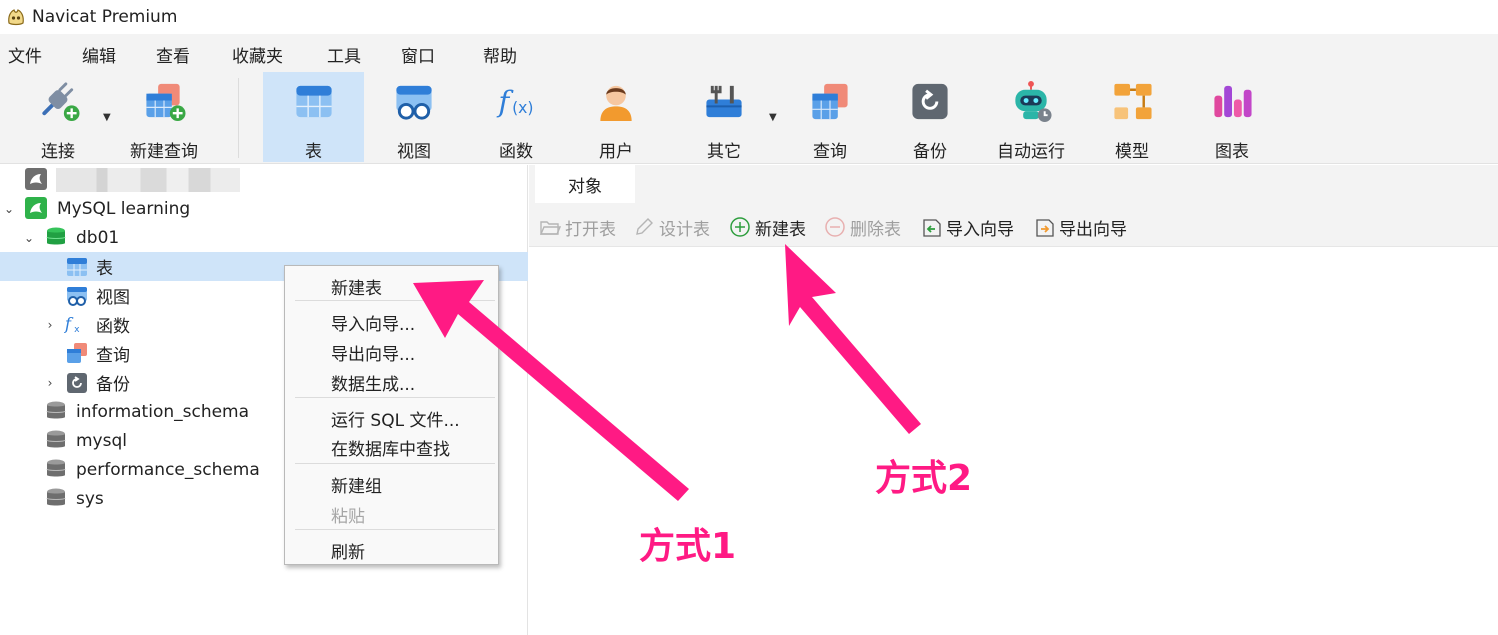 This screenshot has width=1498, height=635. Describe the element at coordinates (773, 117) in the screenshot. I see `other-dropdown-caret-icon: ▼` at that location.